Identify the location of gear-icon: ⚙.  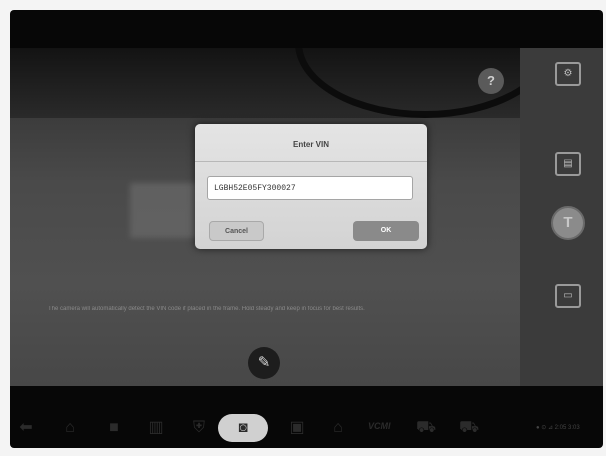
(568, 73).